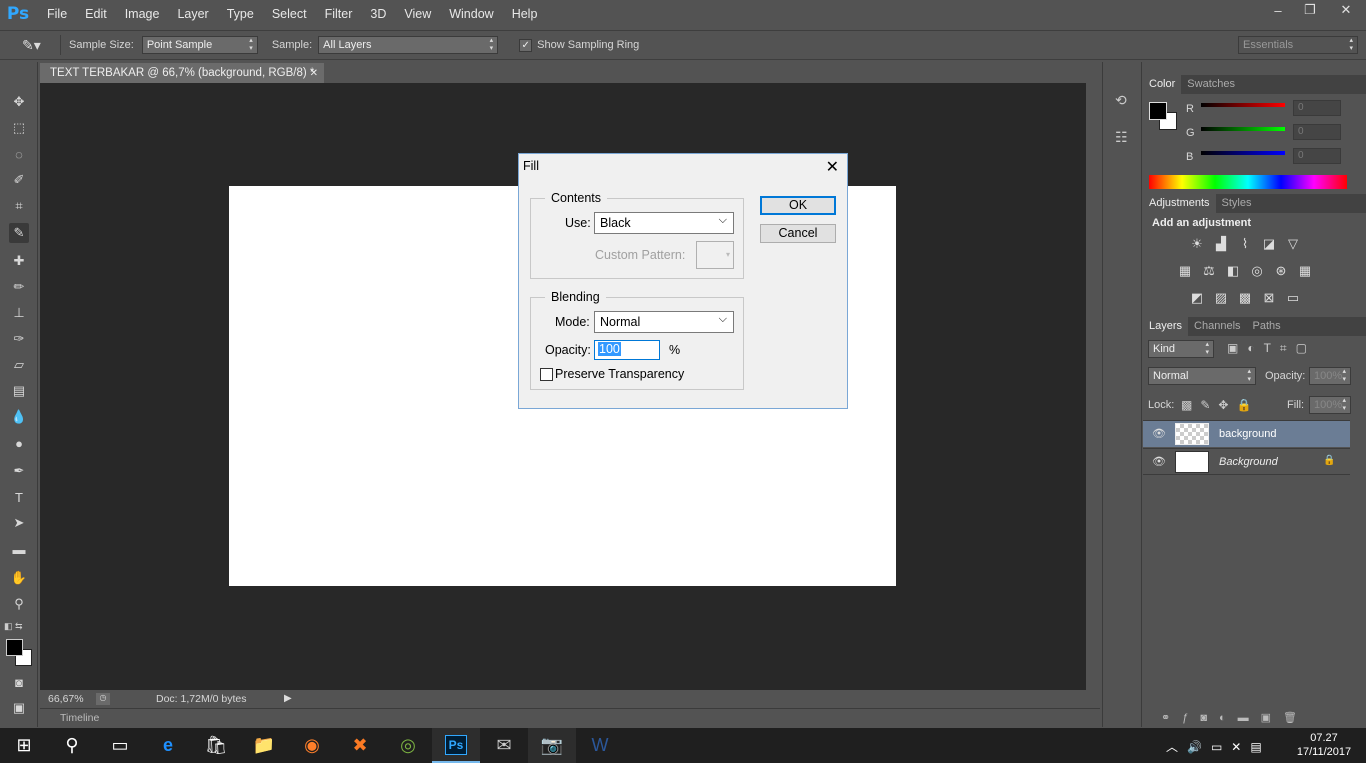 This screenshot has height=763, width=1366. What do you see at coordinates (19, 339) in the screenshot?
I see `history-brush-tool-icon: ✑` at bounding box center [19, 339].